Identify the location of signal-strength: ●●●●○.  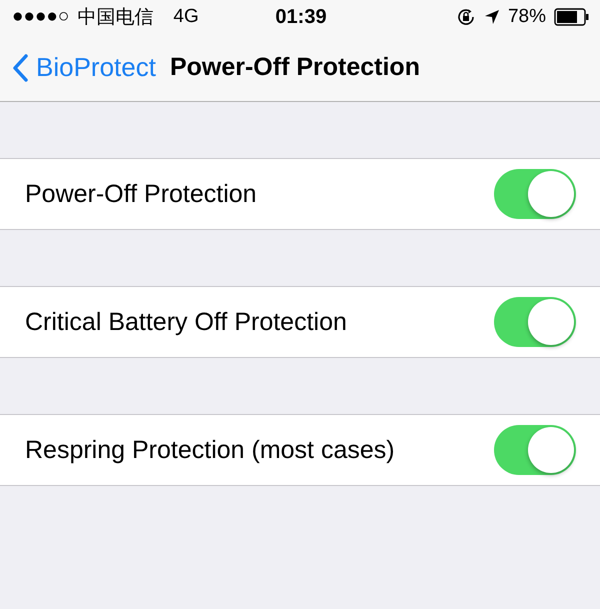
(41, 17).